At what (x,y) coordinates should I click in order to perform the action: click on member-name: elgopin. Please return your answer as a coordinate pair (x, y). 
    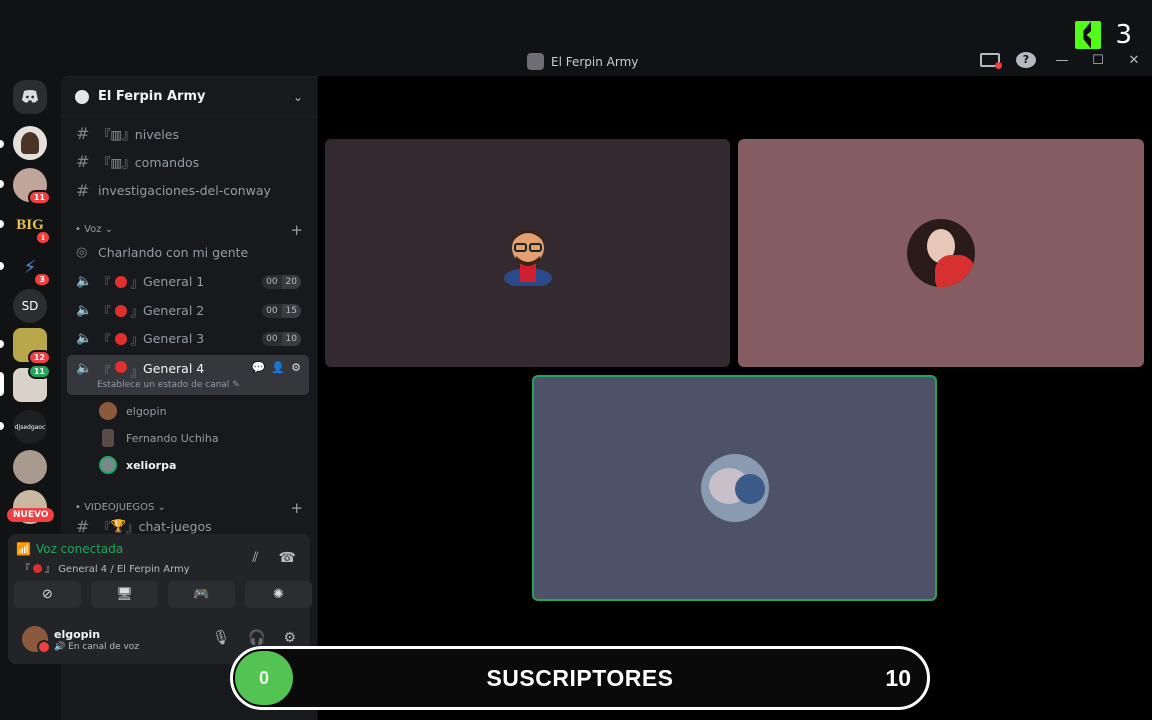
    Looking at the image, I should click on (146, 411).